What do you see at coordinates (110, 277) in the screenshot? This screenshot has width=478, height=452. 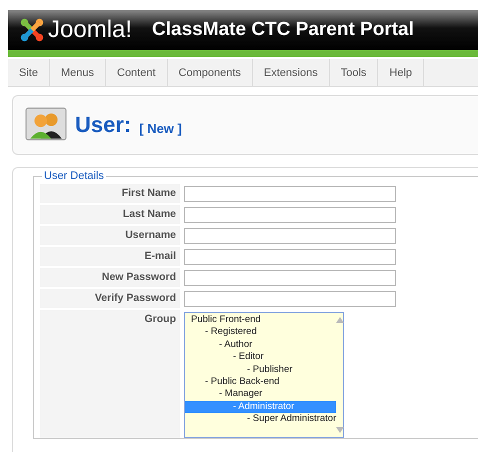 I see `field-label: New Password` at bounding box center [110, 277].